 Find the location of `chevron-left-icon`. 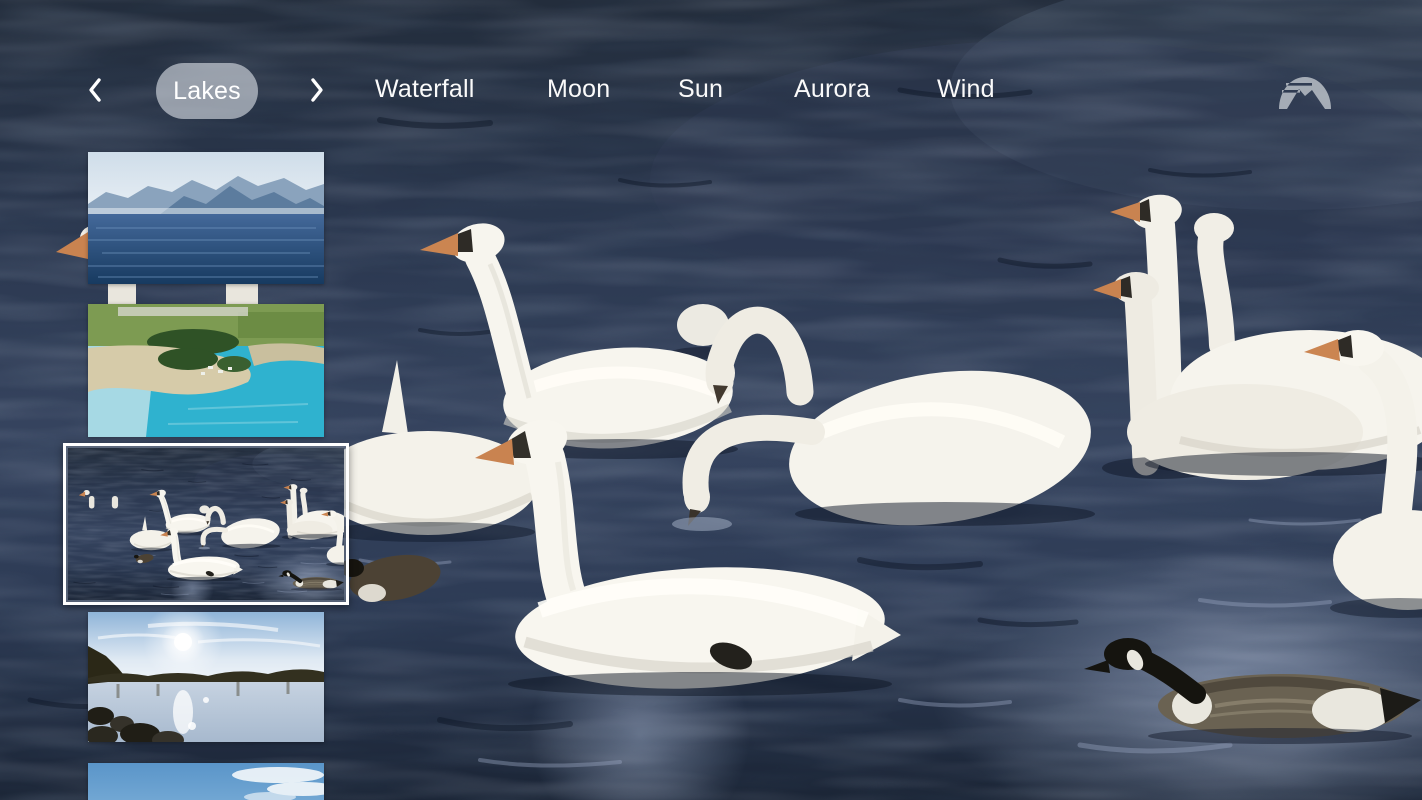

chevron-left-icon is located at coordinates (95, 90).